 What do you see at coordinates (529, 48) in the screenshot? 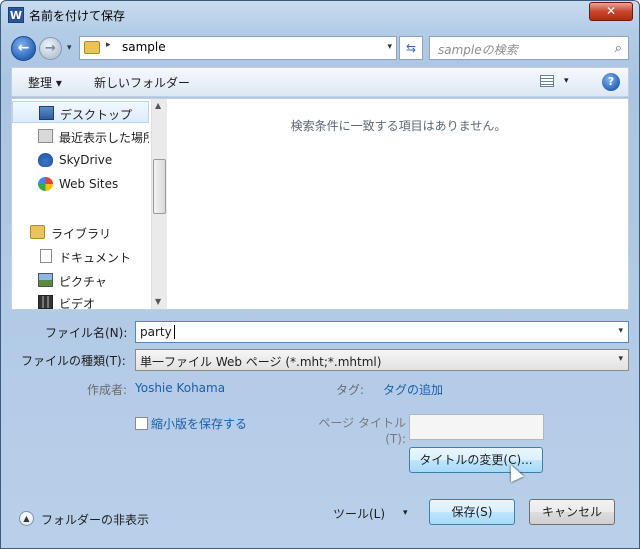
I see `search-input: sampleの検索 ⌕` at bounding box center [529, 48].